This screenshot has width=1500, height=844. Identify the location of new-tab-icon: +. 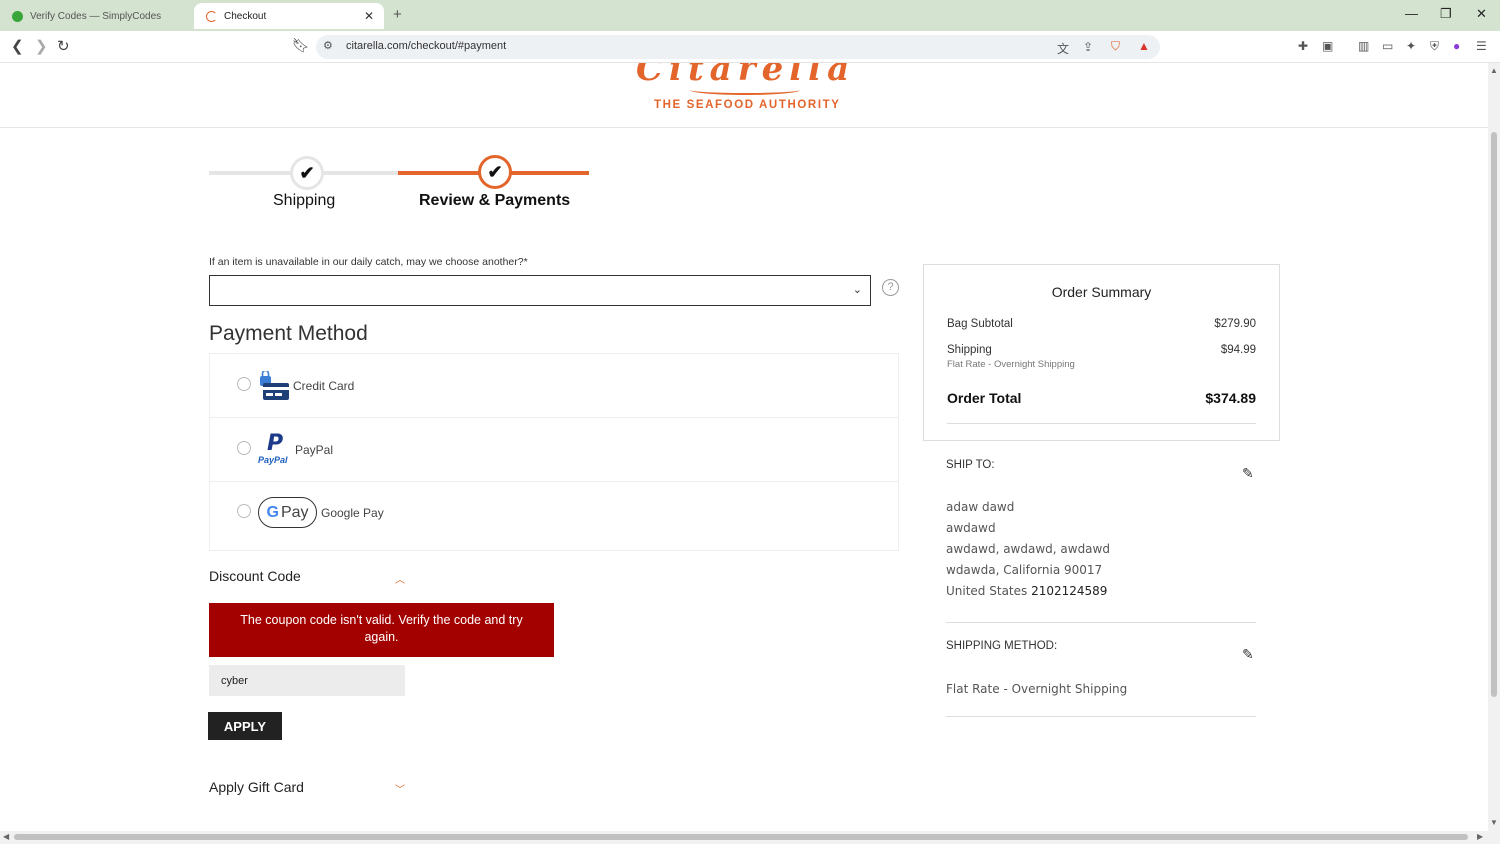
(397, 14).